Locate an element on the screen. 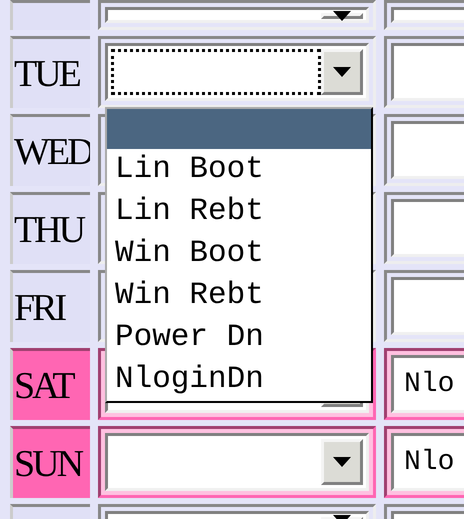 The image size is (464, 519). day-label: SUN is located at coordinates (47, 464).